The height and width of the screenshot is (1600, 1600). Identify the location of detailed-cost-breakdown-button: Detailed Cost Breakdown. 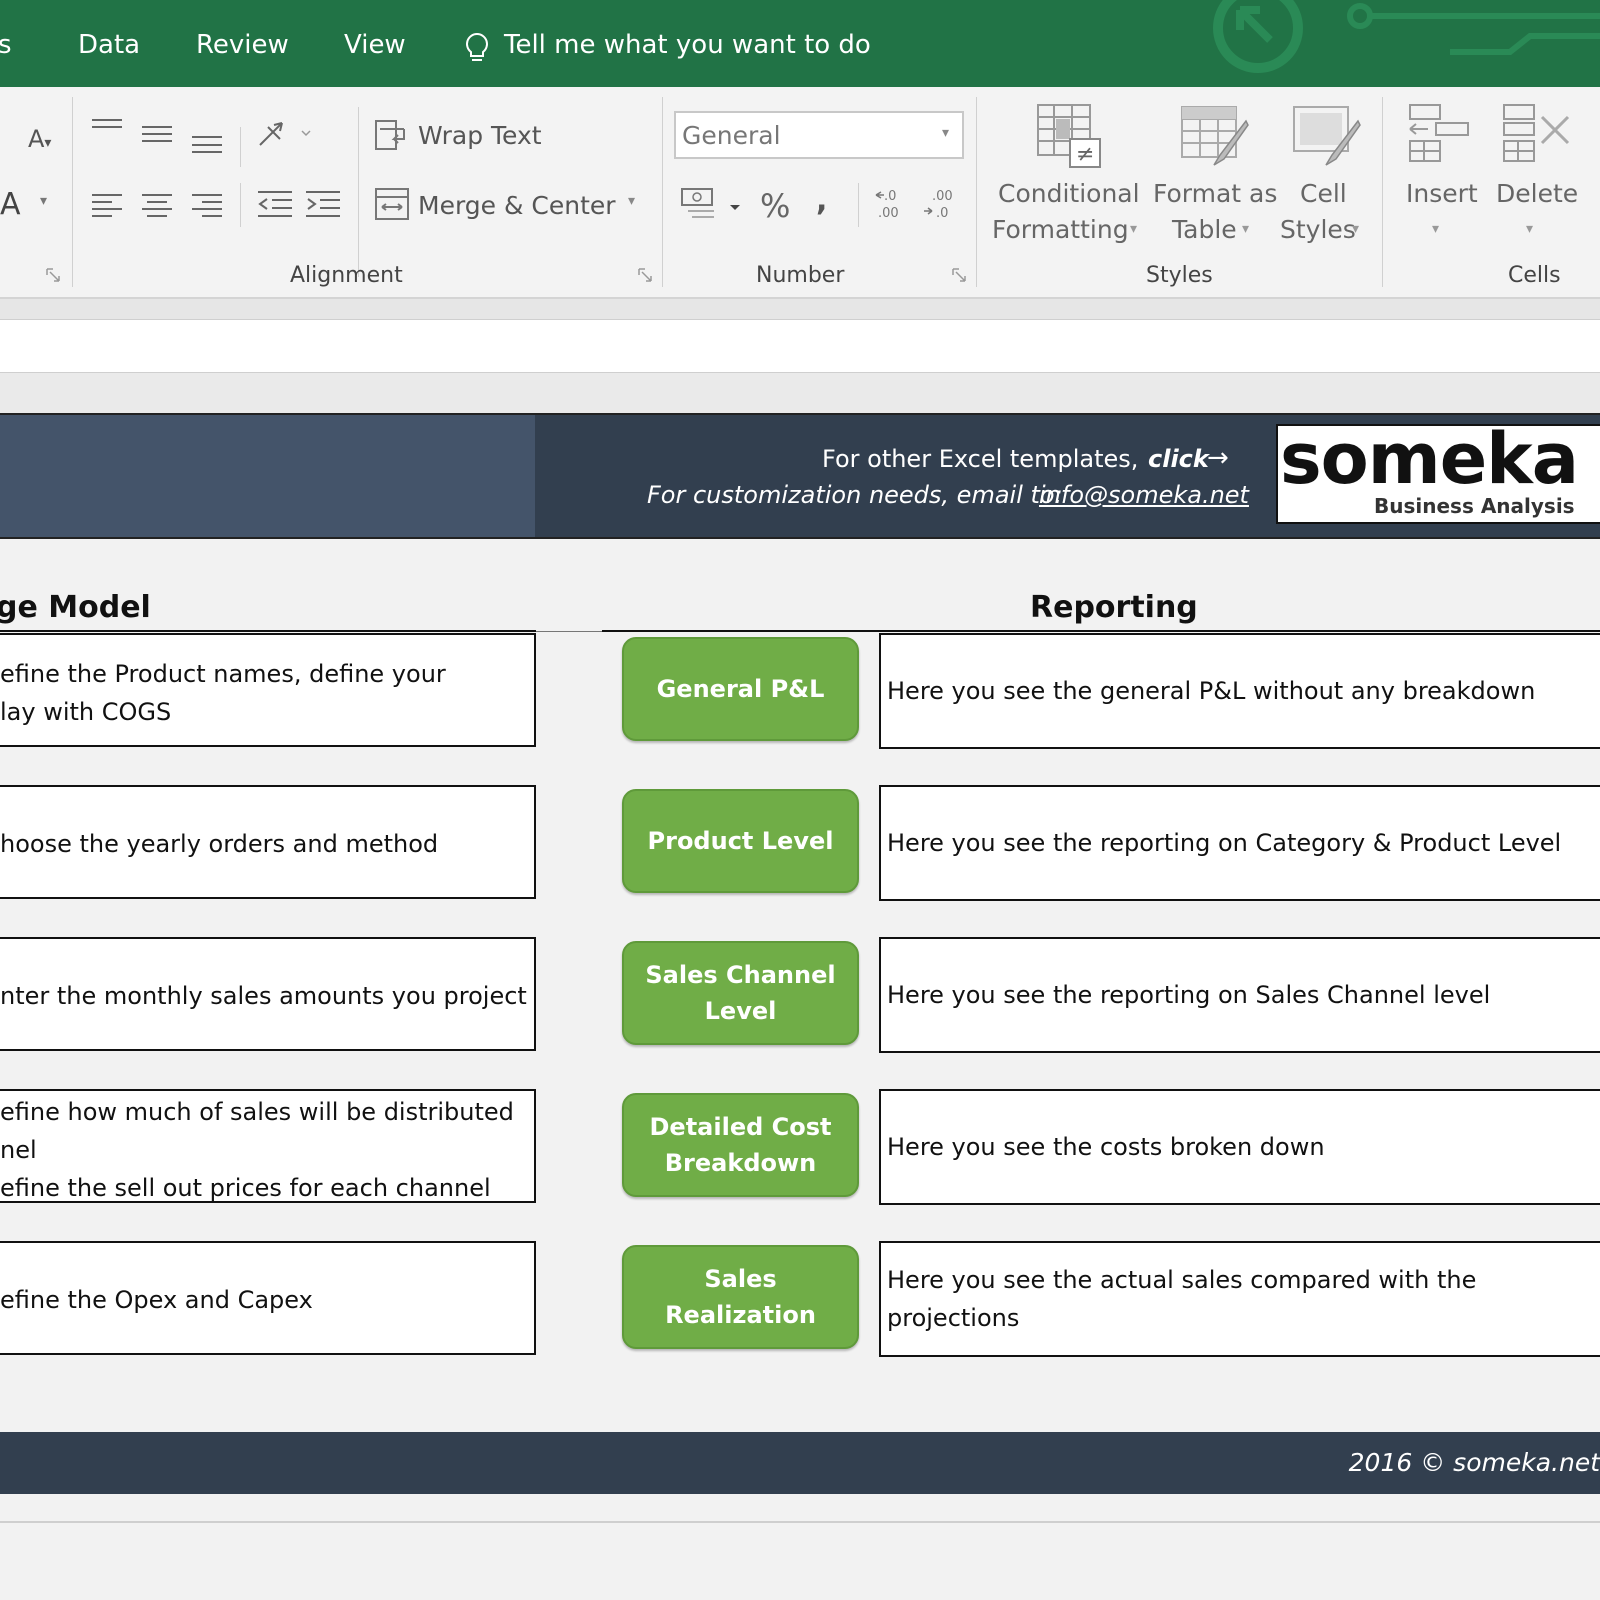
(740, 1145).